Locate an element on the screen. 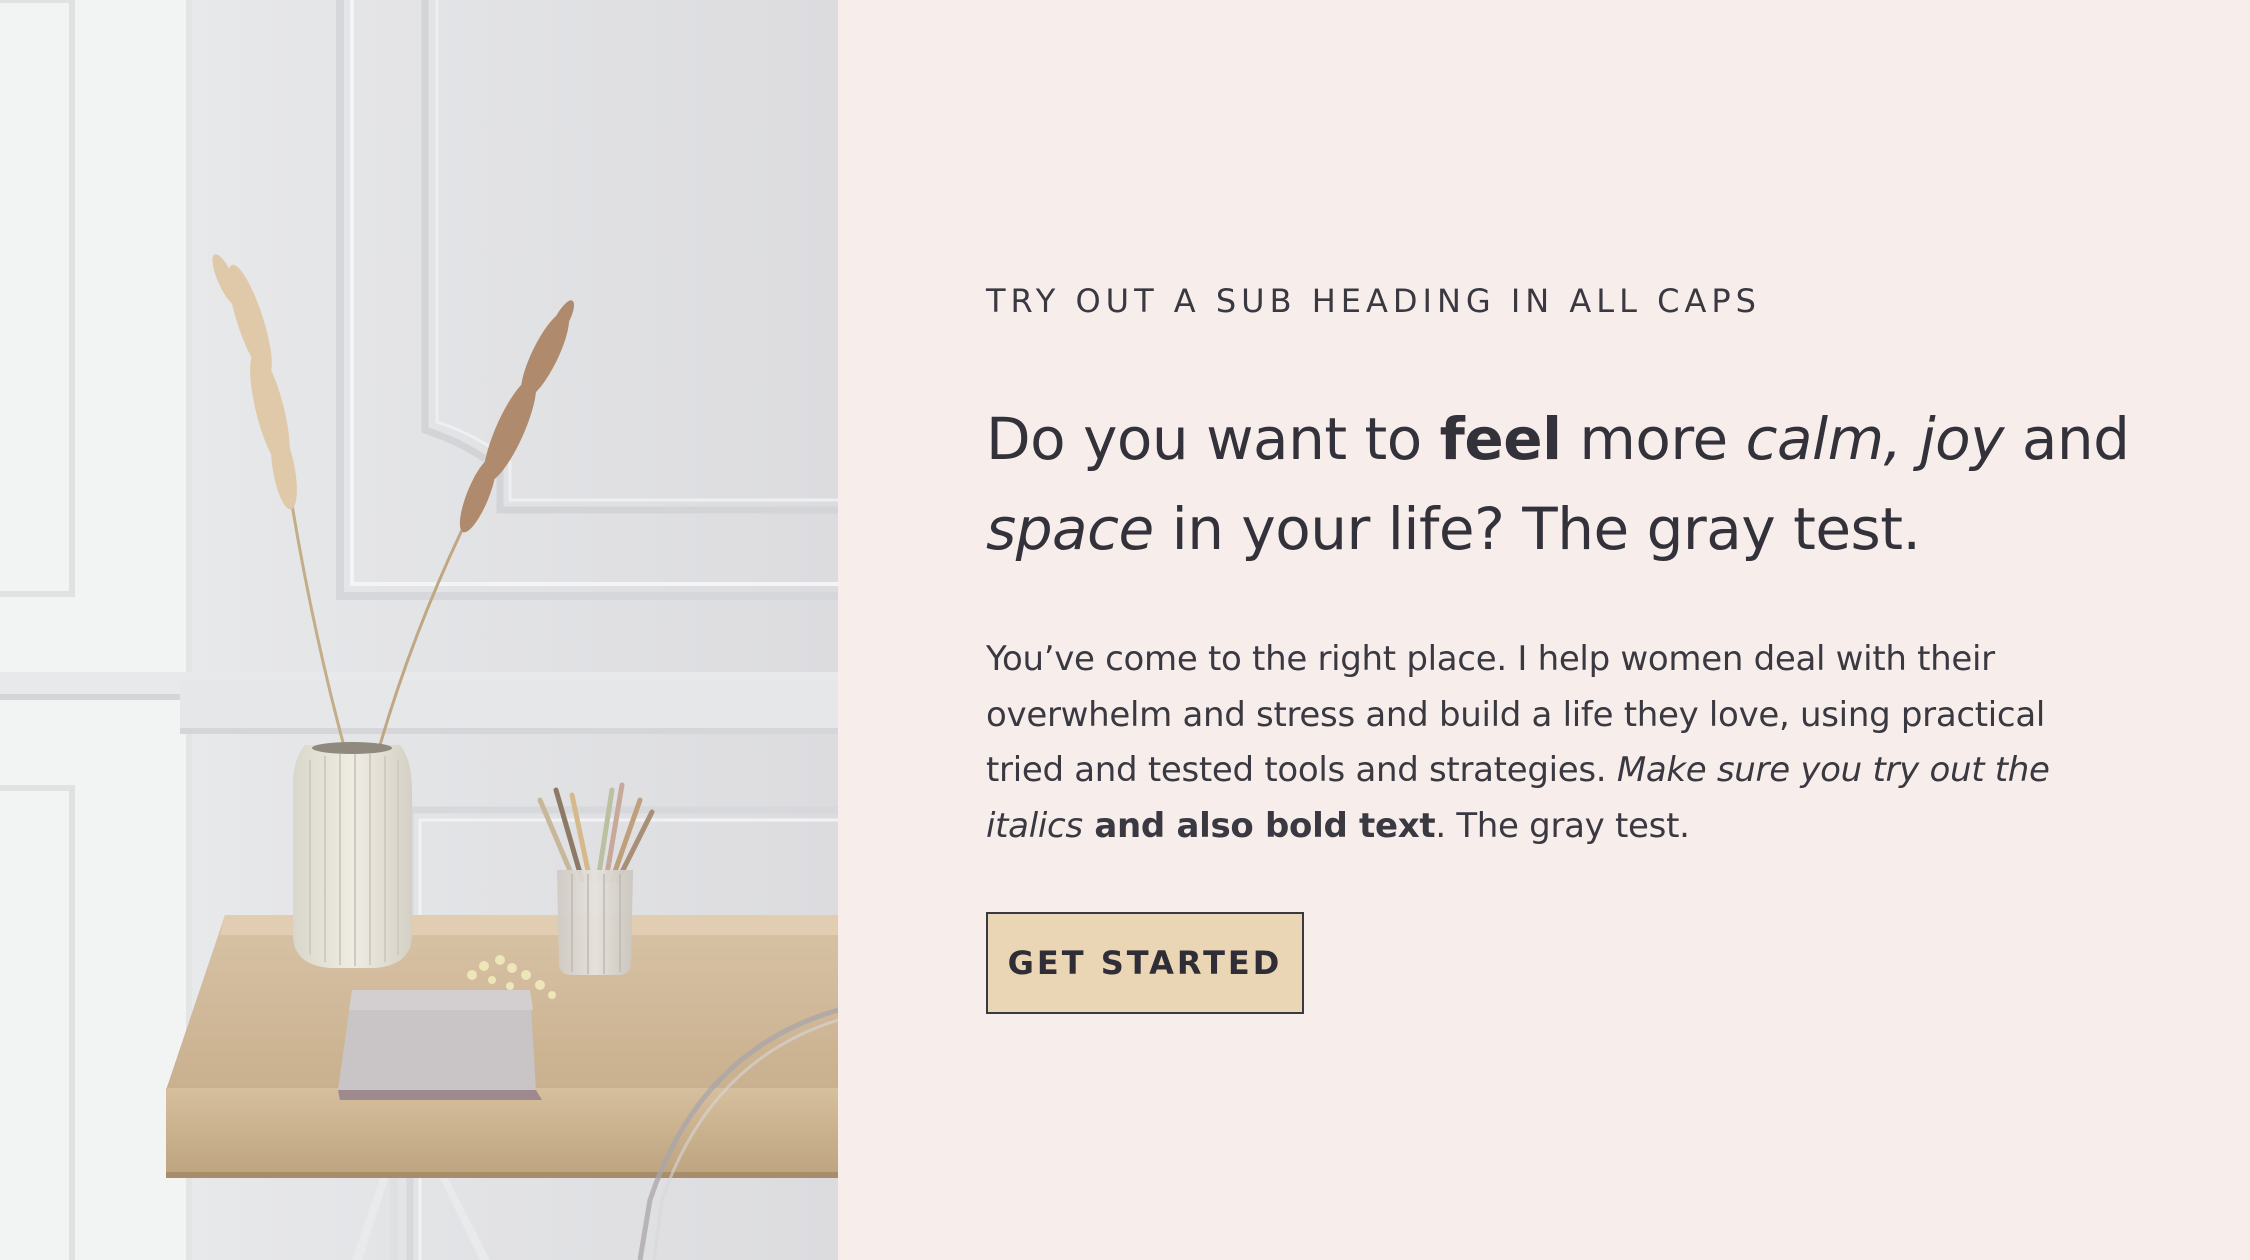 The image size is (2250, 1260). headline-text: more is located at coordinates (1653, 439).